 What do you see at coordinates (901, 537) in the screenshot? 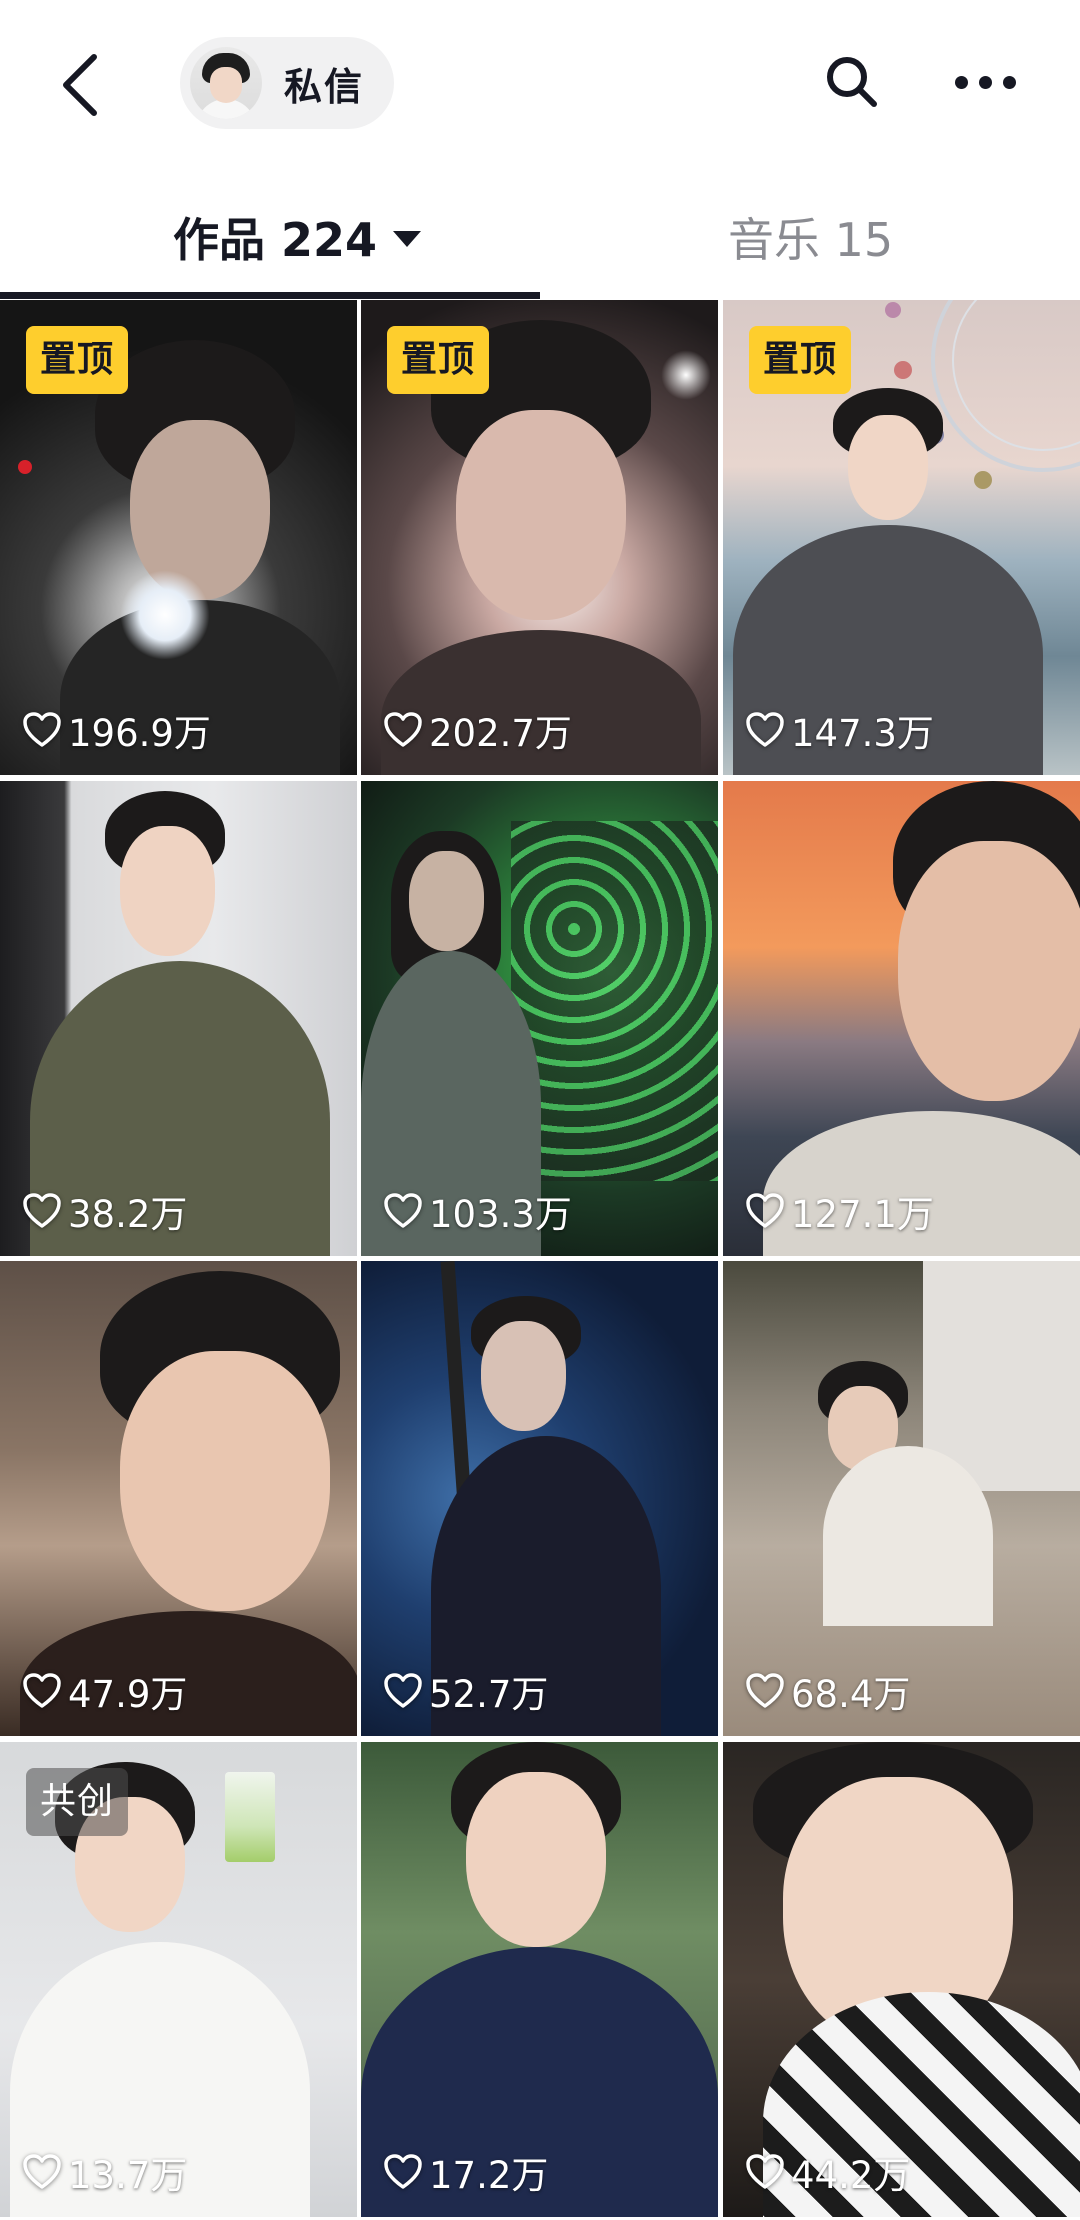
I see `video-thumbnail: 置顶 147.3万` at bounding box center [901, 537].